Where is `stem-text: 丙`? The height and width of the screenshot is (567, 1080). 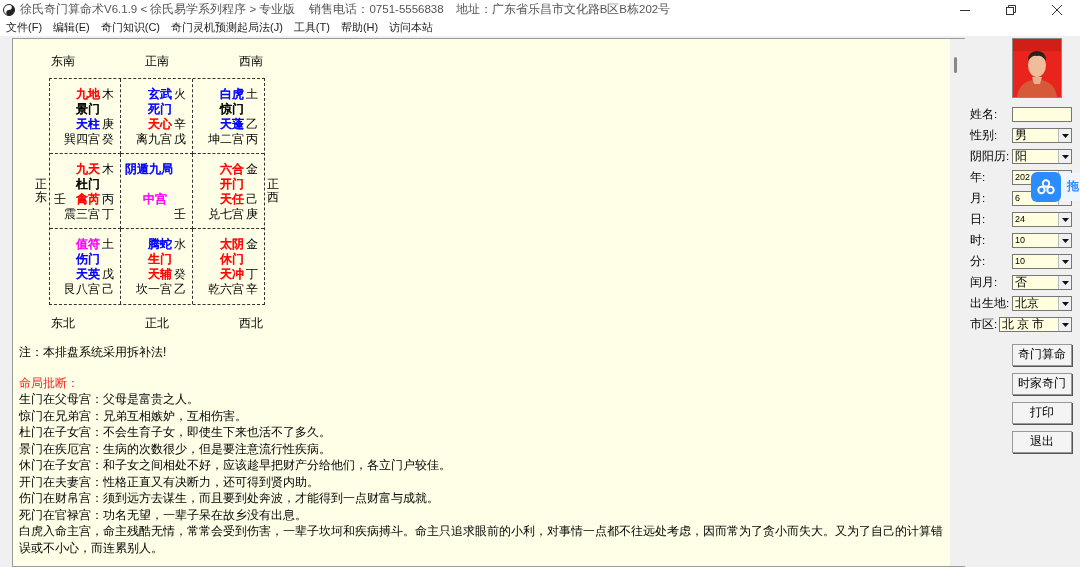
stem-text: 丙 is located at coordinates (108, 199).